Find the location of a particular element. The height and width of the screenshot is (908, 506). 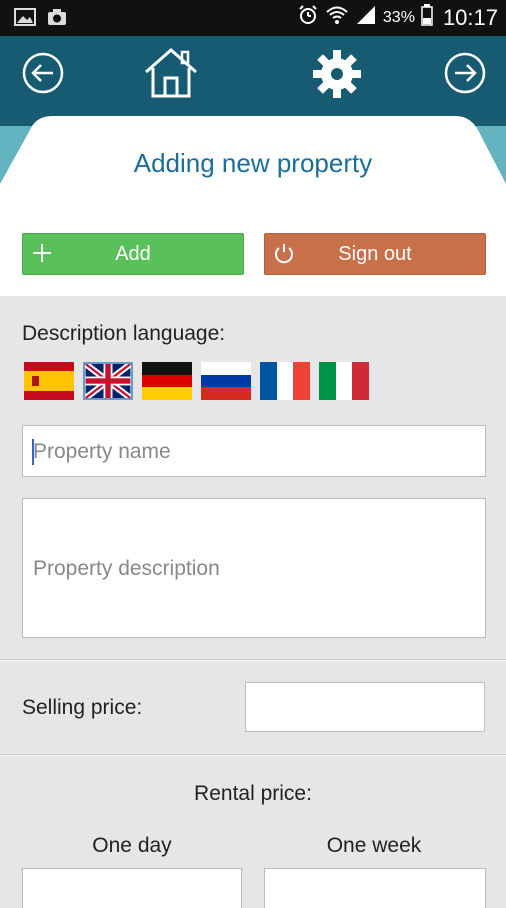

one-week-price-input is located at coordinates (375, 888).